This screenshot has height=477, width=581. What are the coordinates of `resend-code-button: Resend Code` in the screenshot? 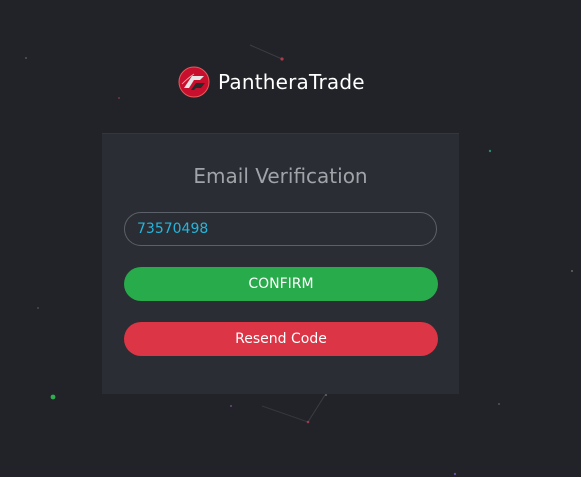 It's located at (281, 339).